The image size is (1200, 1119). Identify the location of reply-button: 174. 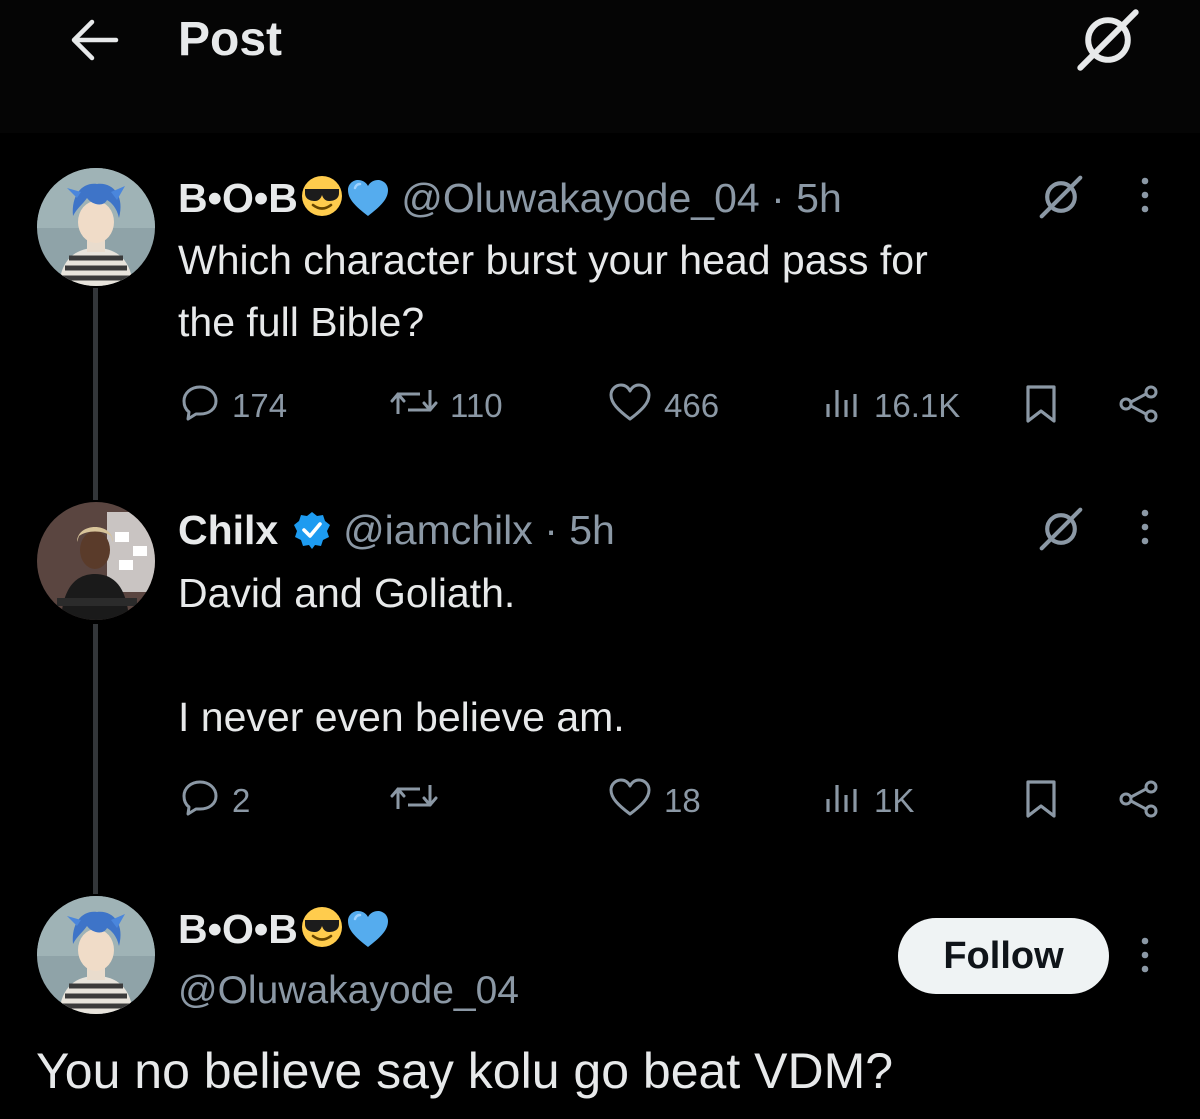
(233, 406).